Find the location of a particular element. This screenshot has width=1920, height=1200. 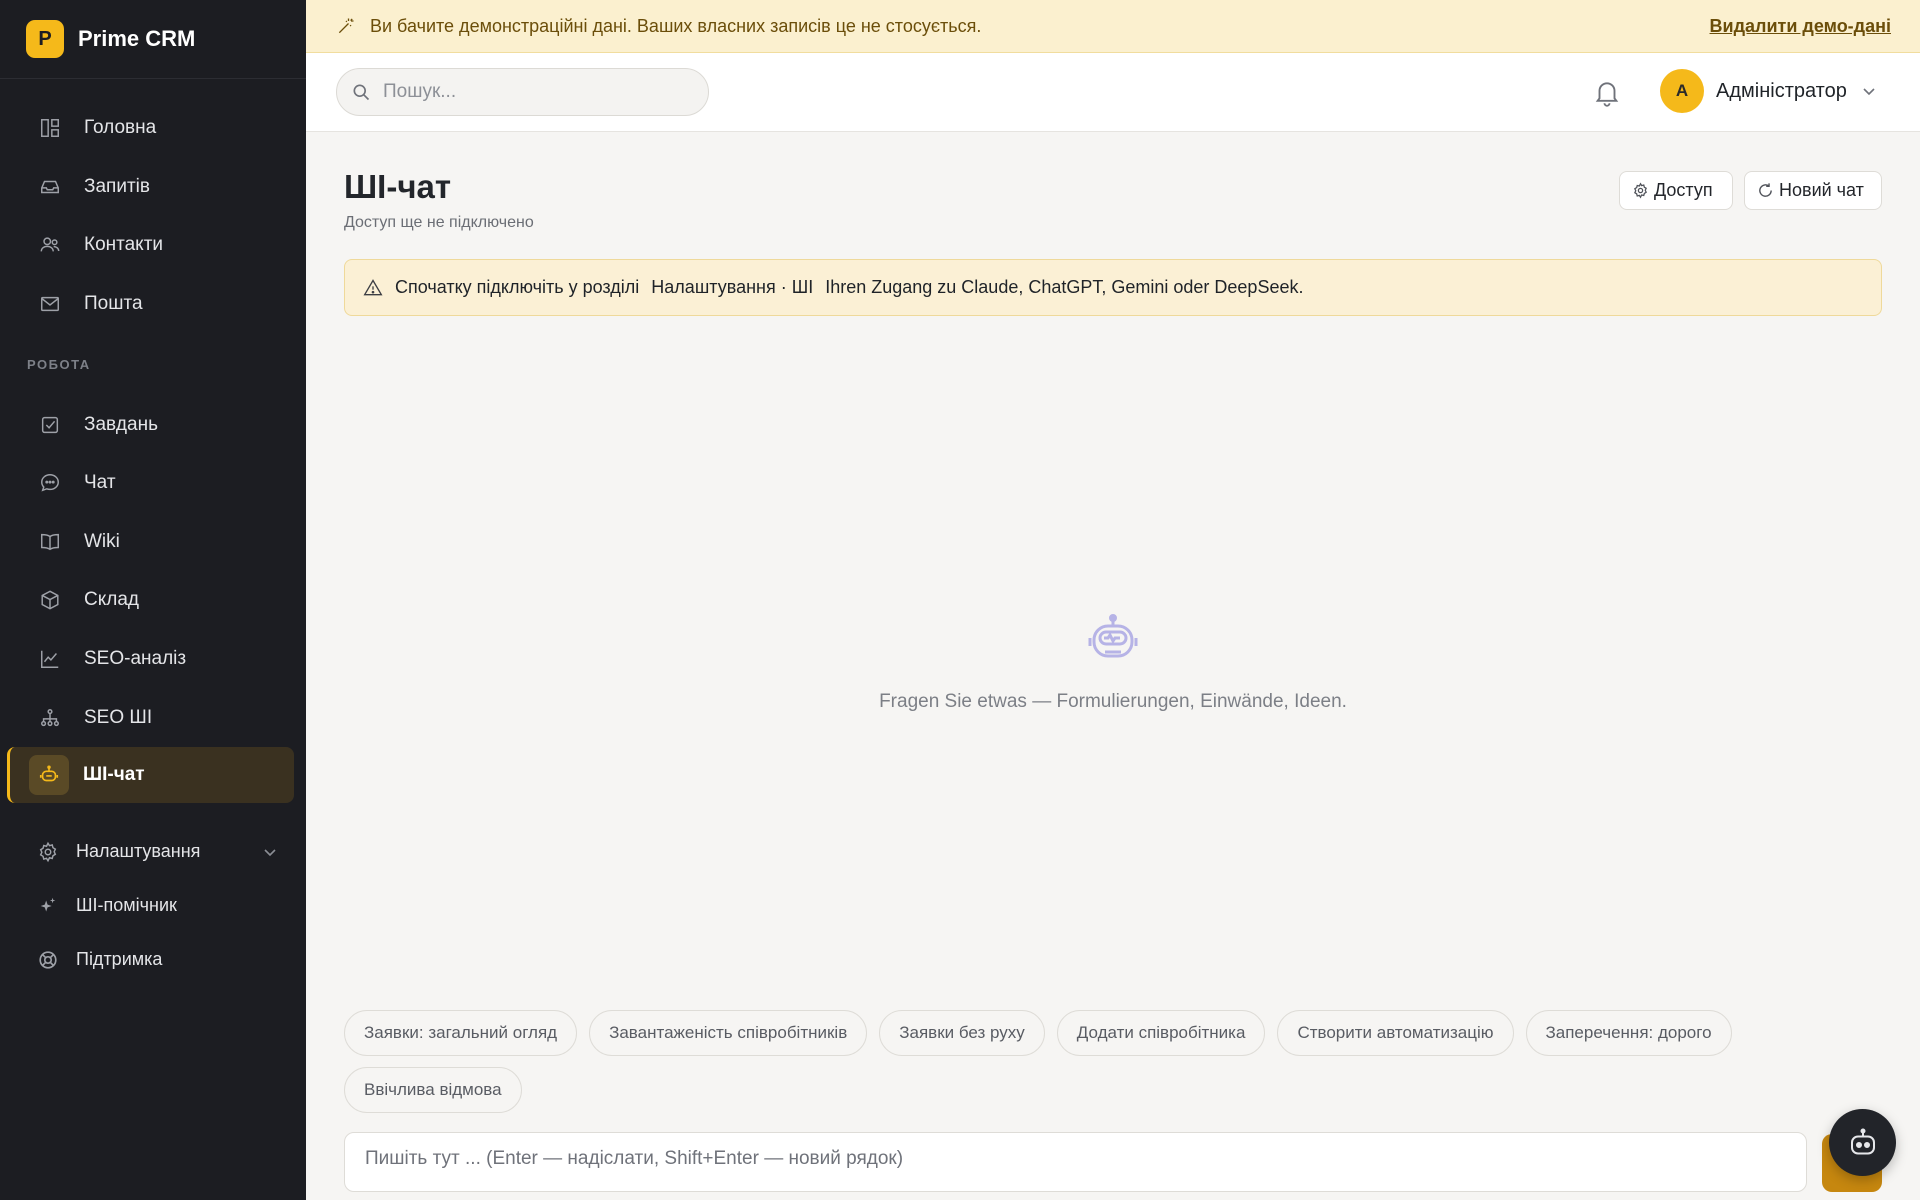

magic-wand-icon is located at coordinates (346, 26).